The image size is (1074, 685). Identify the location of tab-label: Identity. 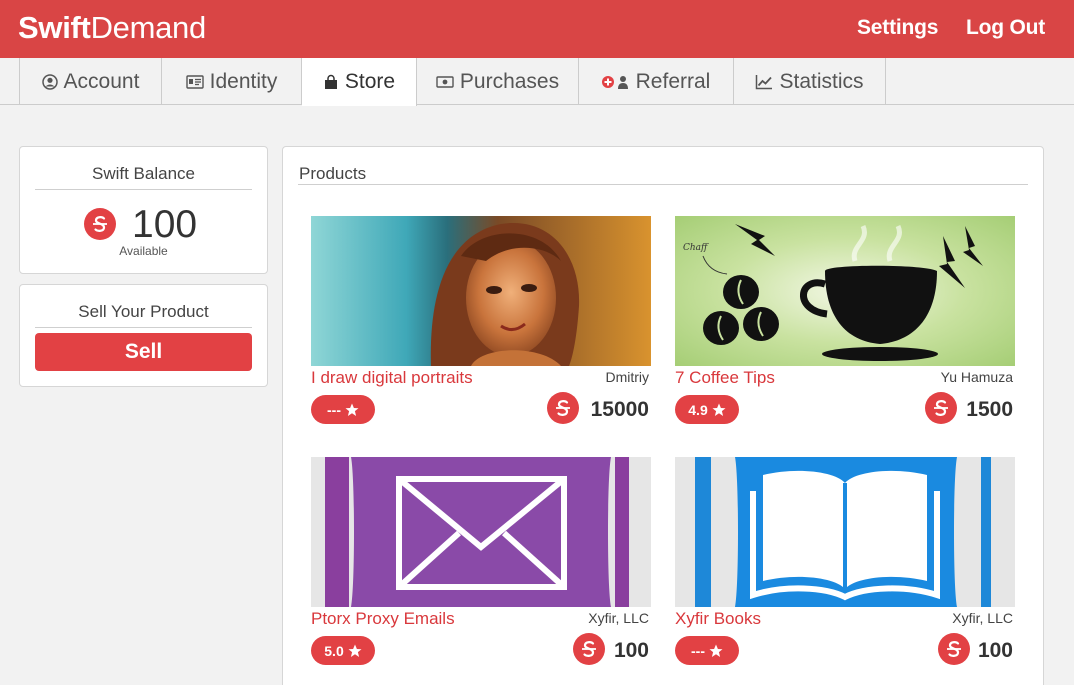
(243, 81).